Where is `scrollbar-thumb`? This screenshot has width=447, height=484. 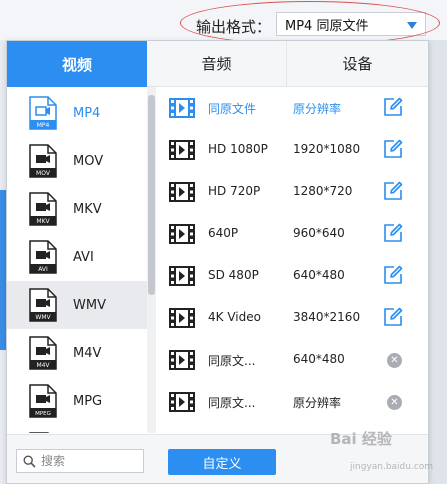 scrollbar-thumb is located at coordinates (151, 195).